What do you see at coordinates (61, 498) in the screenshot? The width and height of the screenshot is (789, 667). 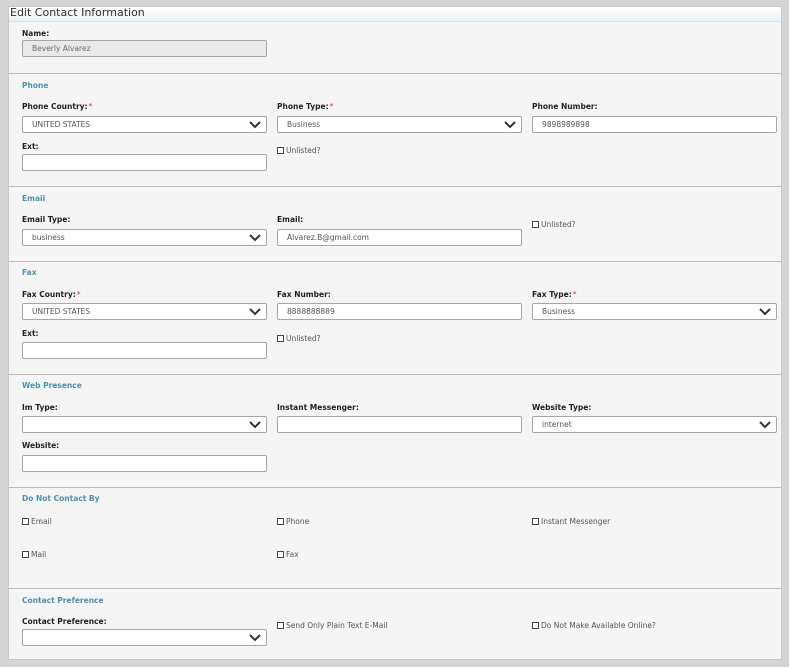 I see `section-do-not-contact: Do Not Contact By` at bounding box center [61, 498].